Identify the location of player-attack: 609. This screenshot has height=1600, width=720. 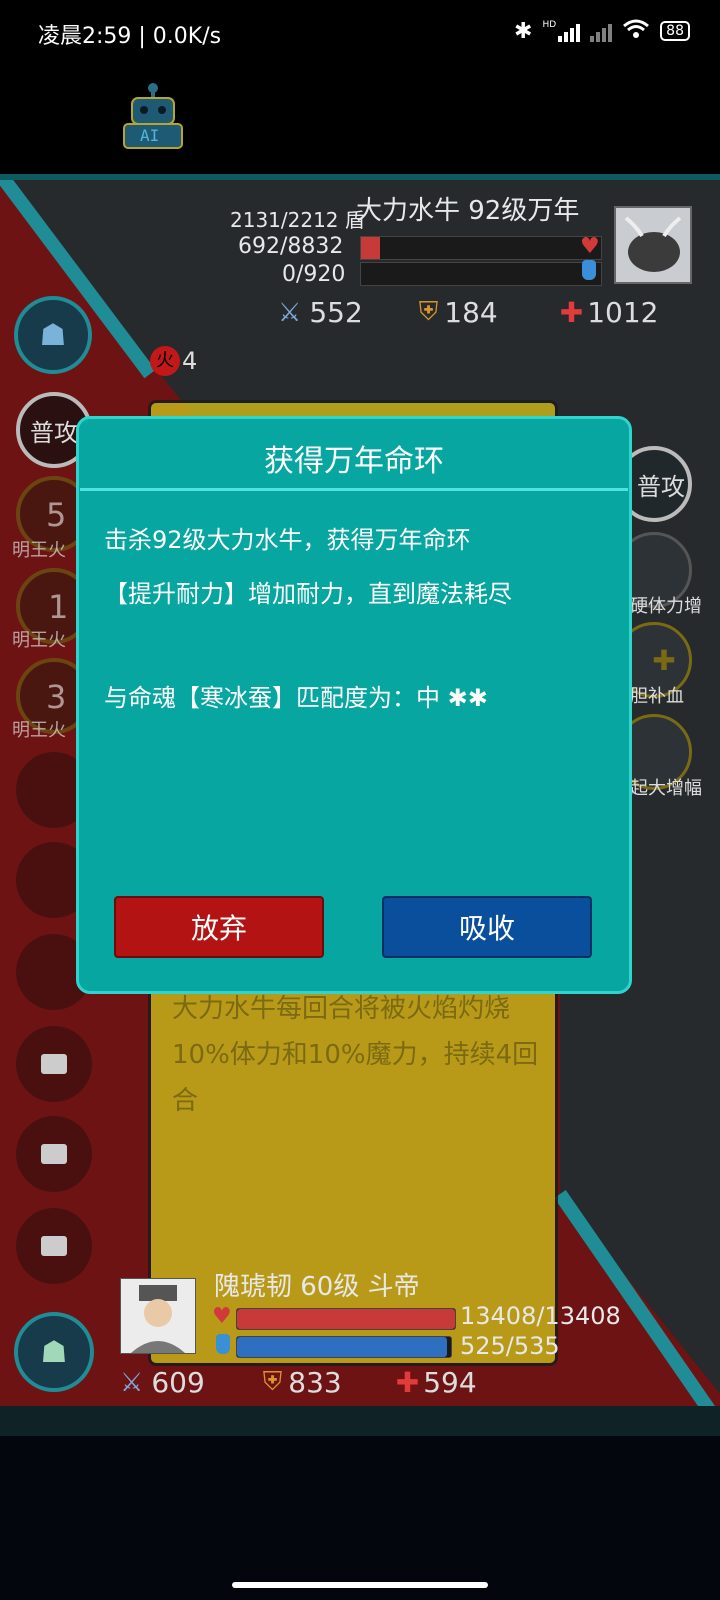
(178, 1382).